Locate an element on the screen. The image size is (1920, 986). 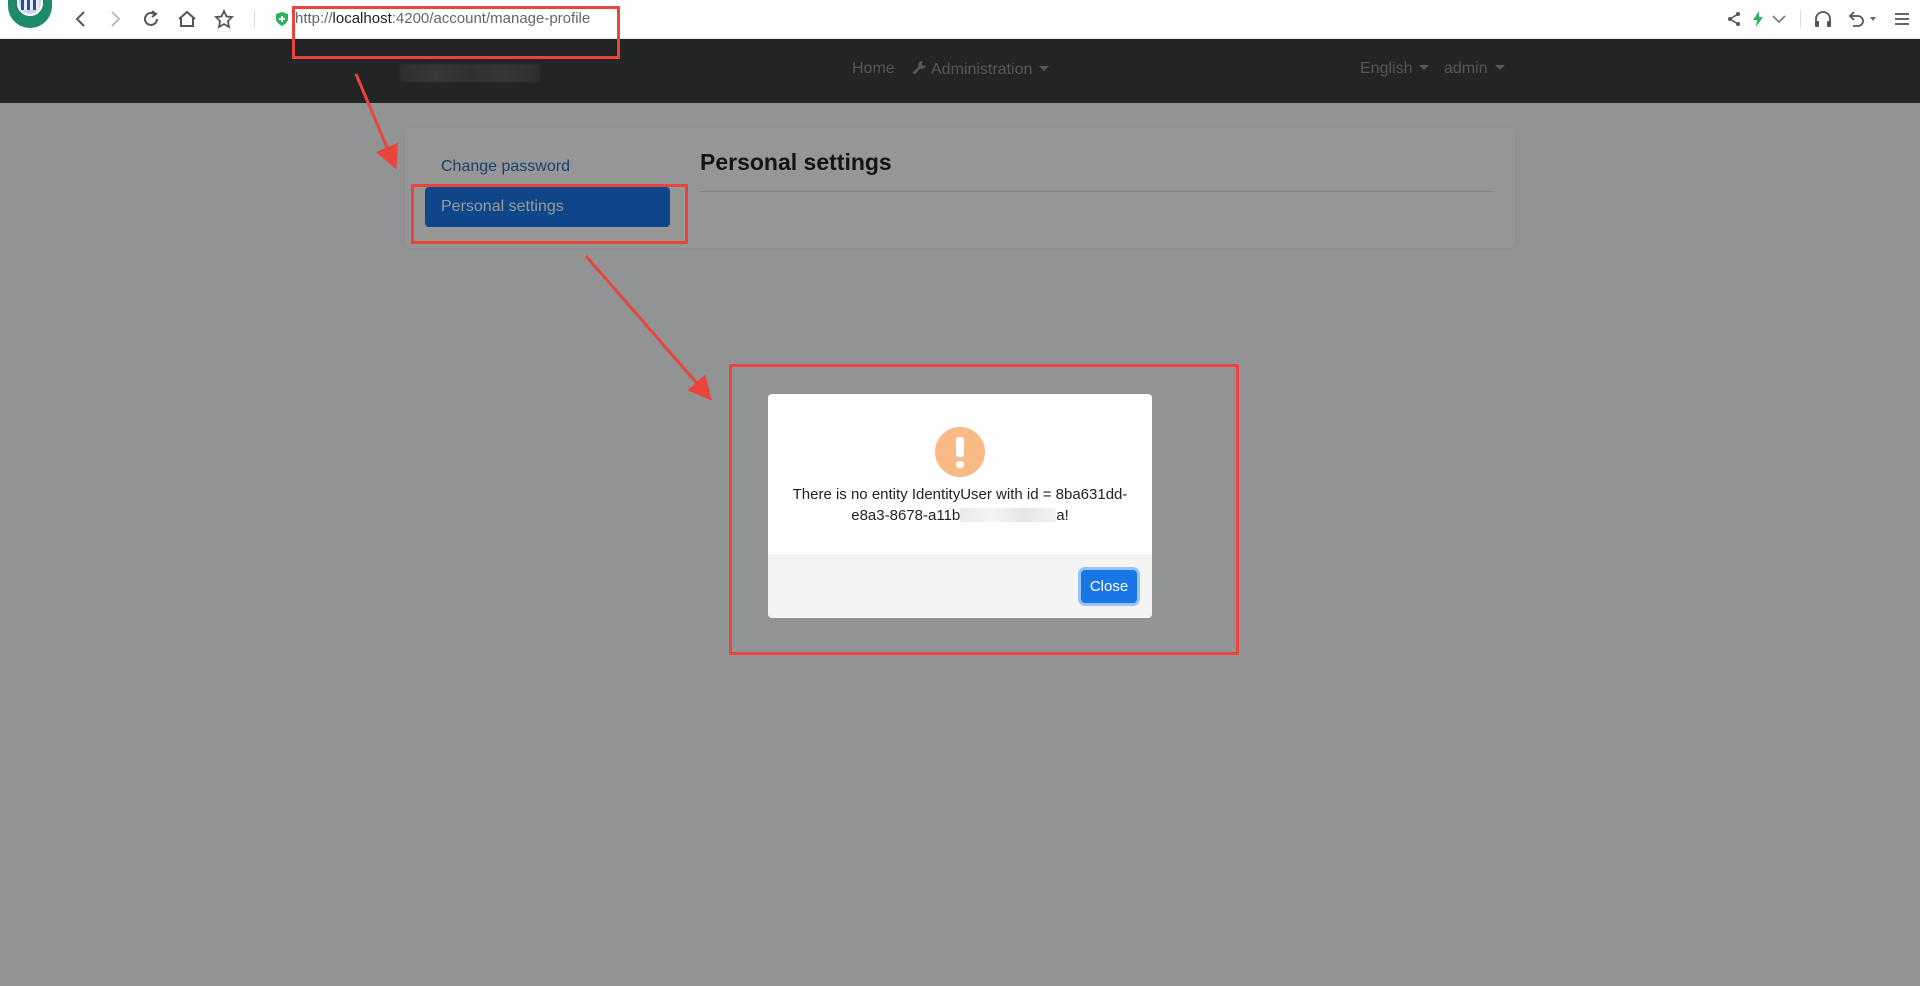
annotation-box-sidebar is located at coordinates (549, 214).